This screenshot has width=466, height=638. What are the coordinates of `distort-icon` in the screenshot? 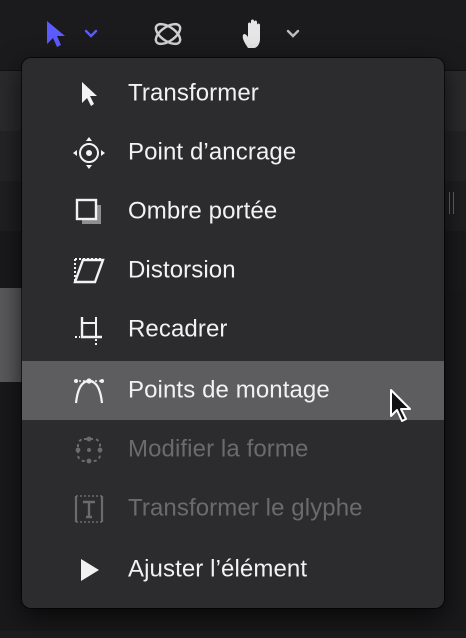 It's located at (89, 271).